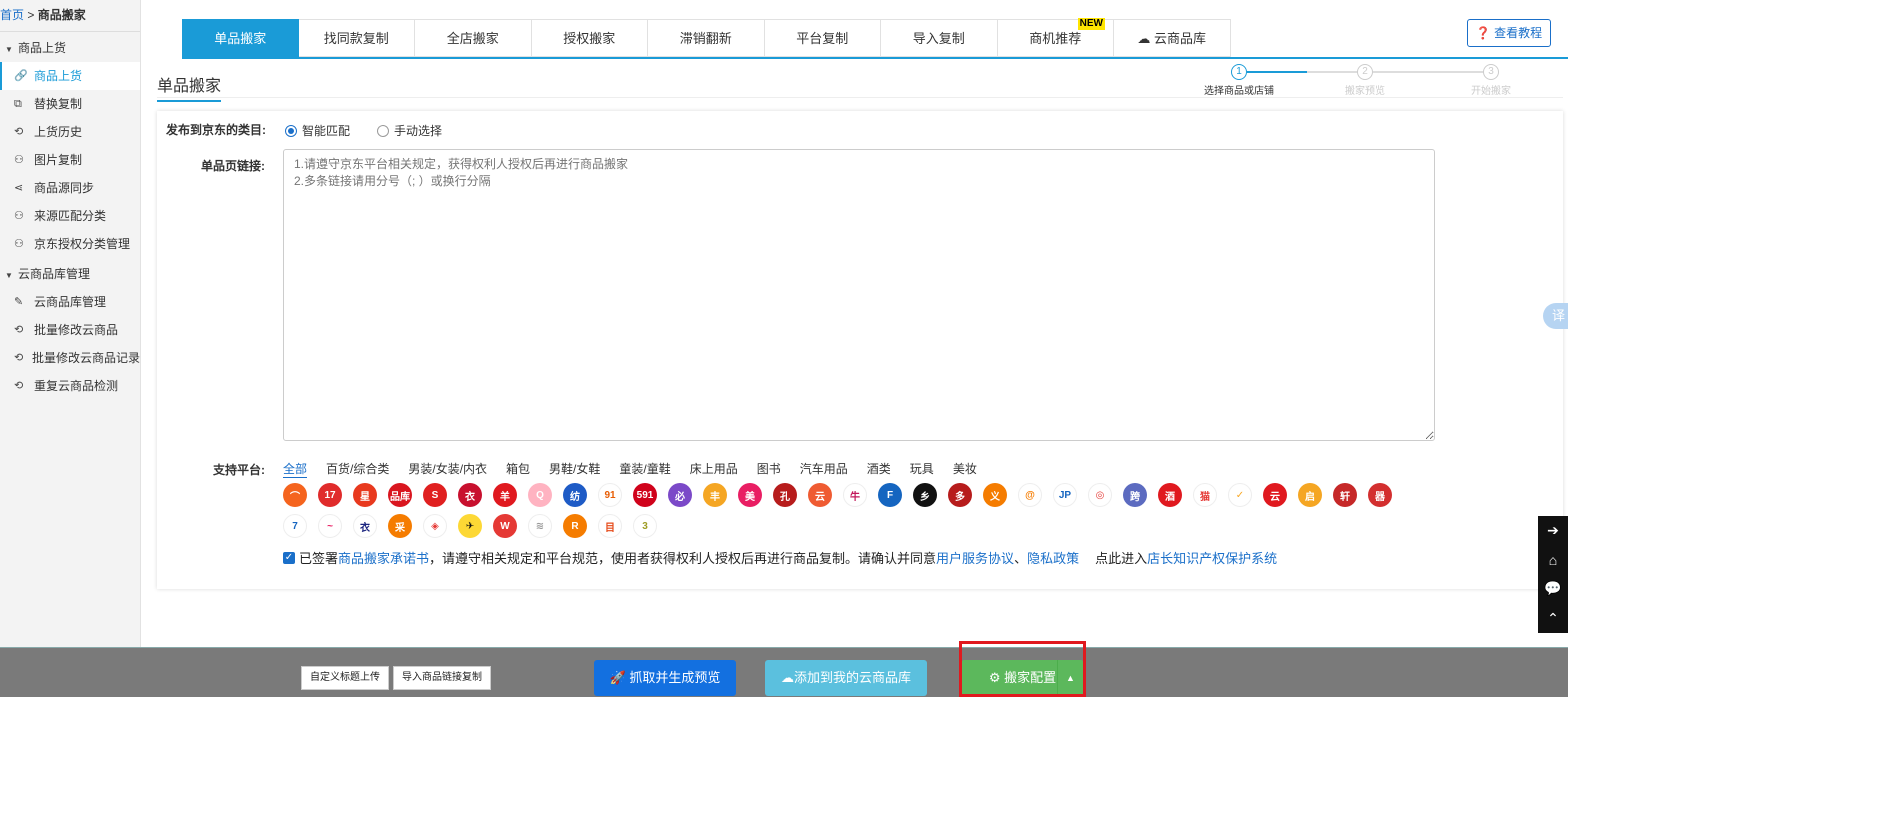 The height and width of the screenshot is (838, 1884). I want to click on platform-logo-icon: 乡, so click(925, 495).